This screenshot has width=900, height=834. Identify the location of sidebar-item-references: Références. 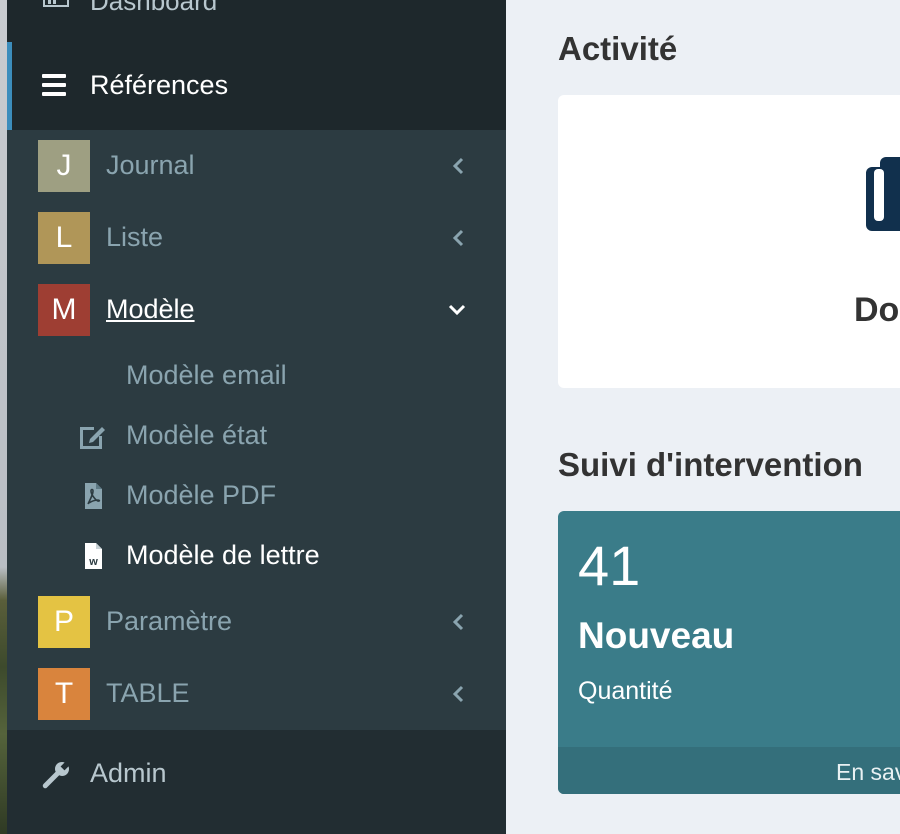
(256, 86).